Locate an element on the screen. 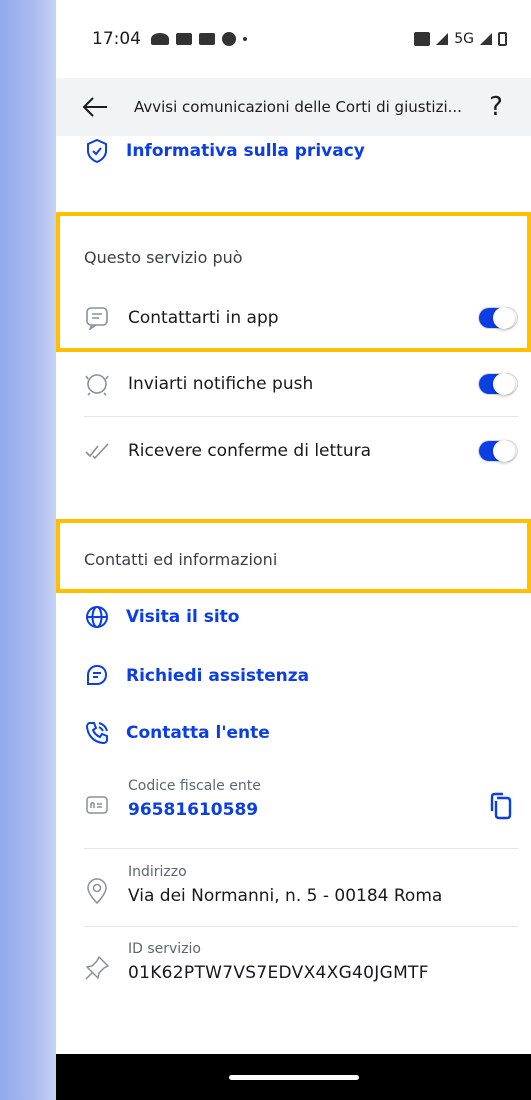 This screenshot has width=531, height=1100. status-time: 17:04 is located at coordinates (116, 39).